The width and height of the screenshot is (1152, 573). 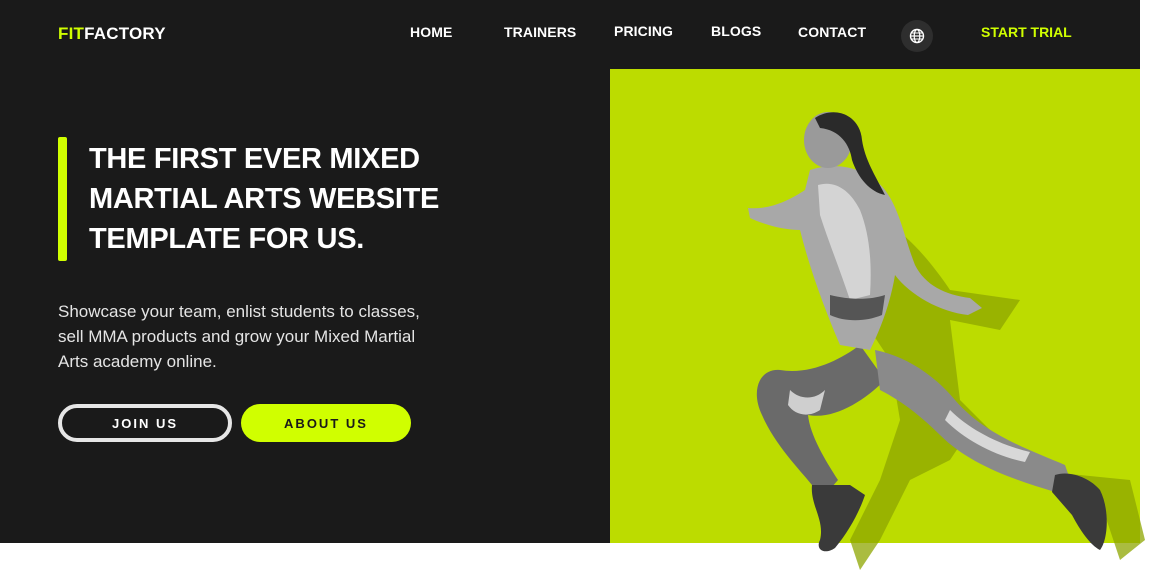 What do you see at coordinates (832, 32) in the screenshot?
I see `nav-link-contact: CONTACT` at bounding box center [832, 32].